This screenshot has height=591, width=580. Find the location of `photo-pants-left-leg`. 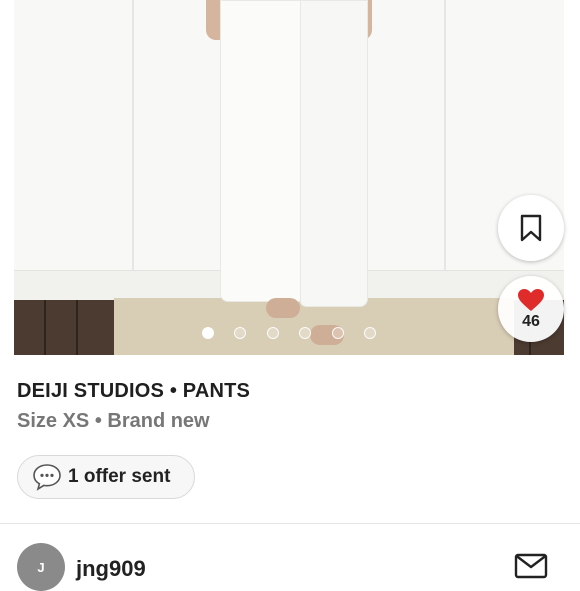

photo-pants-left-leg is located at coordinates (262, 151).